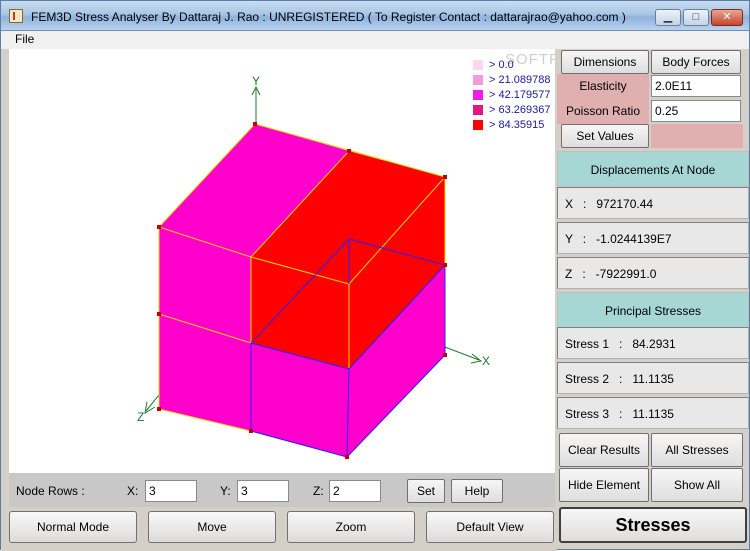 The image size is (750, 551). What do you see at coordinates (501, 64) in the screenshot?
I see `legend-label: > 0.0` at bounding box center [501, 64].